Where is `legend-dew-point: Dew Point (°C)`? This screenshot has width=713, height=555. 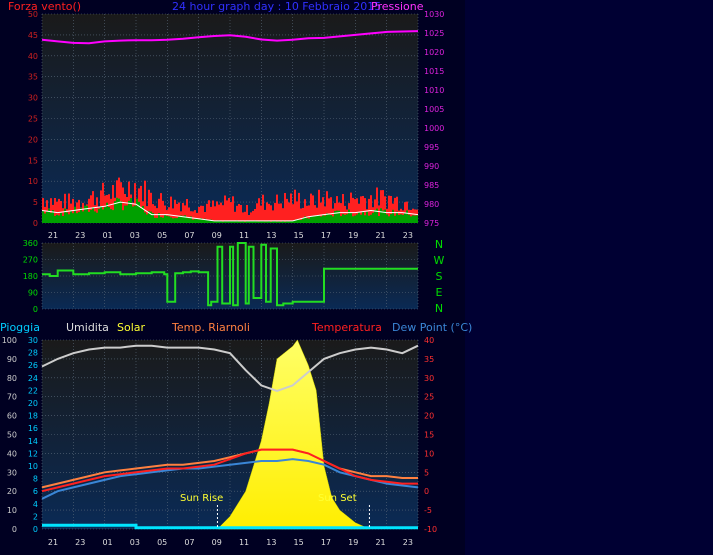 legend-dew-point: Dew Point (°C) is located at coordinates (432, 327).